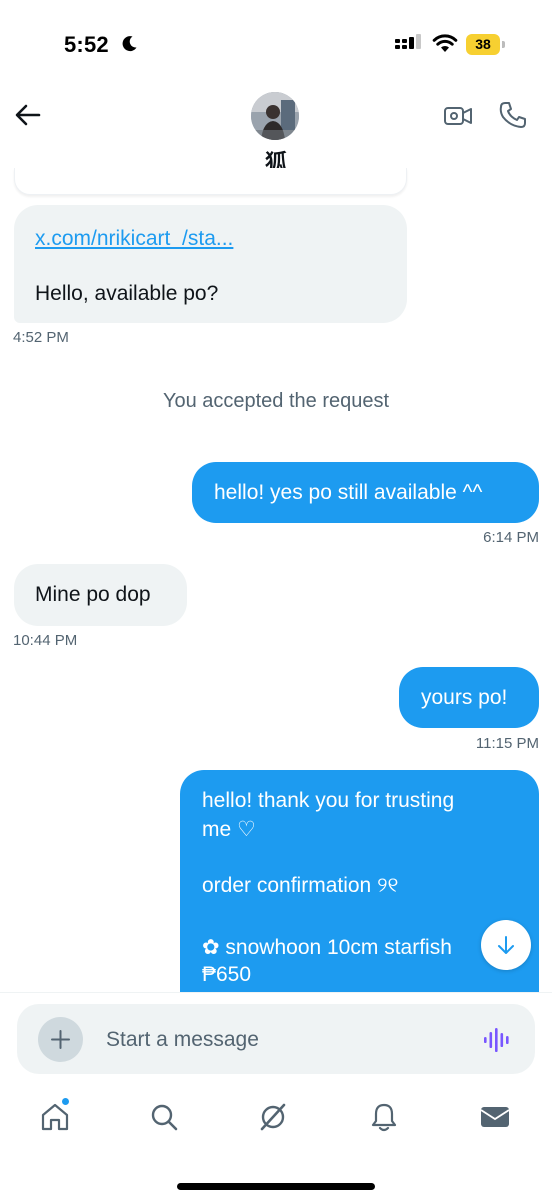 The height and width of the screenshot is (1200, 552). I want to click on add-media-button, so click(60, 1039).